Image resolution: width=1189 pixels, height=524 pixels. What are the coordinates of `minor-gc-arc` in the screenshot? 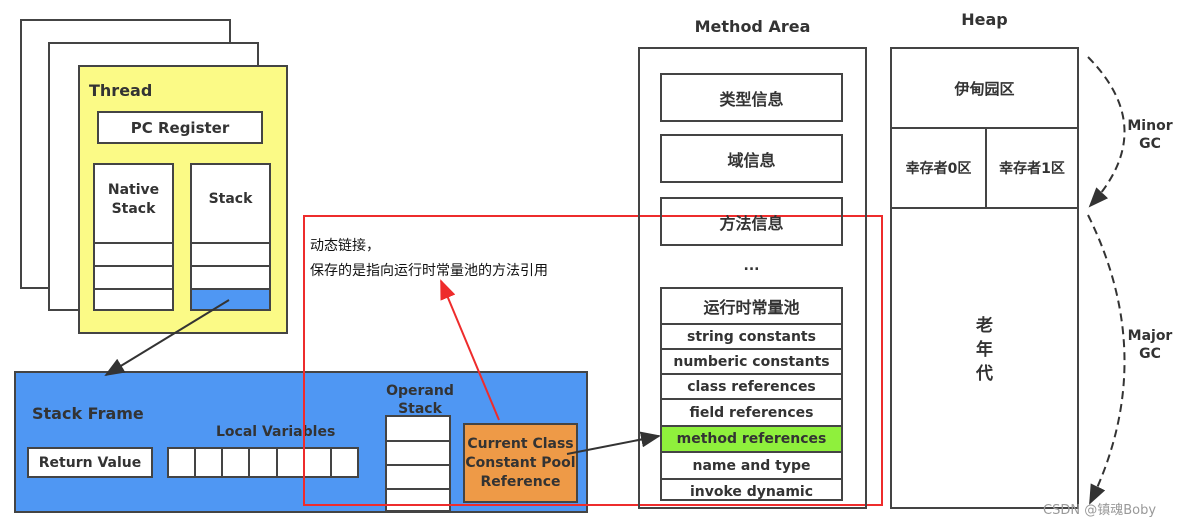 It's located at (1106, 132).